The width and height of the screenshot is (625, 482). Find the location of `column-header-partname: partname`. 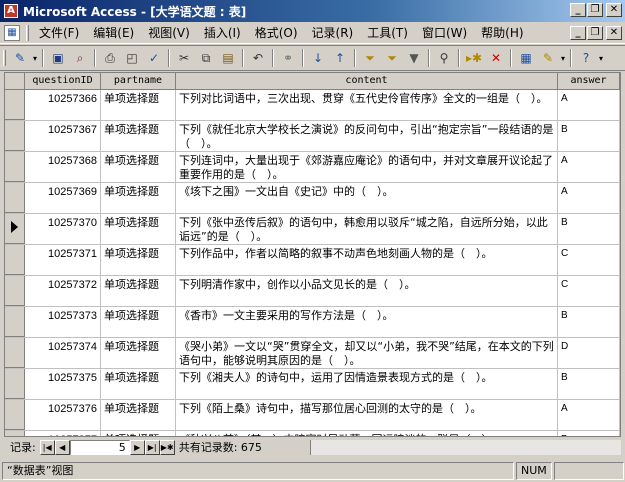

column-header-partname: partname is located at coordinates (138, 81).